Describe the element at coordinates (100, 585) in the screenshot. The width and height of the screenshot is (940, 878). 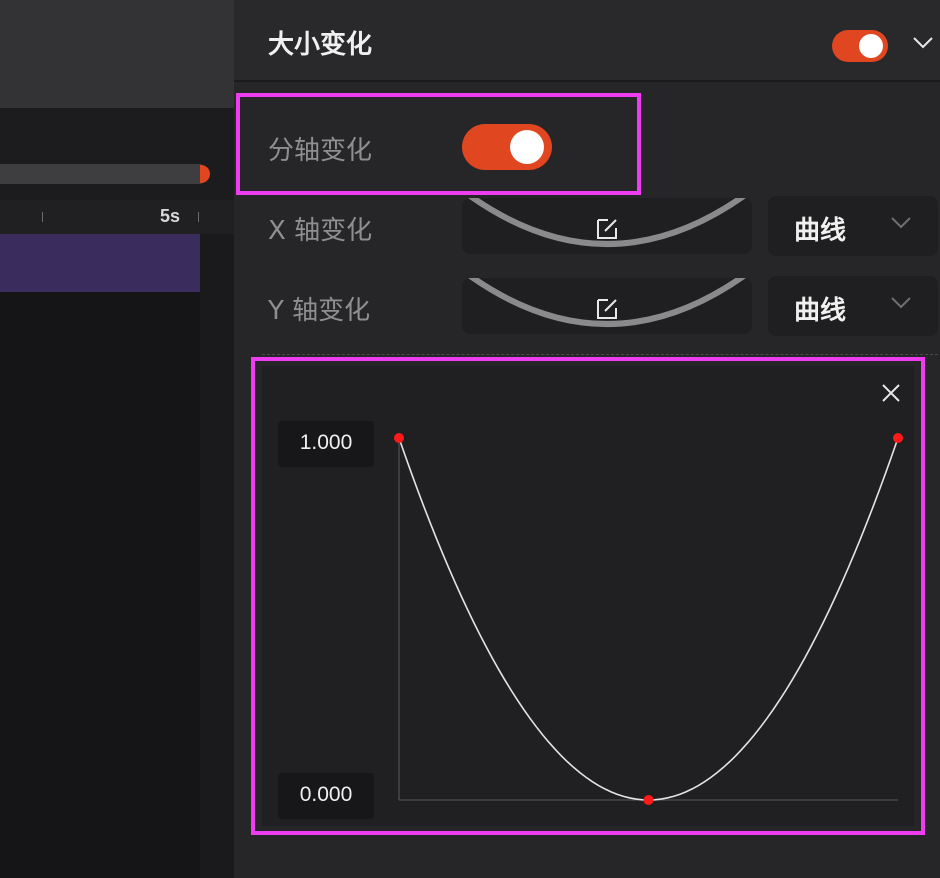
I see `timeline-track-area` at that location.